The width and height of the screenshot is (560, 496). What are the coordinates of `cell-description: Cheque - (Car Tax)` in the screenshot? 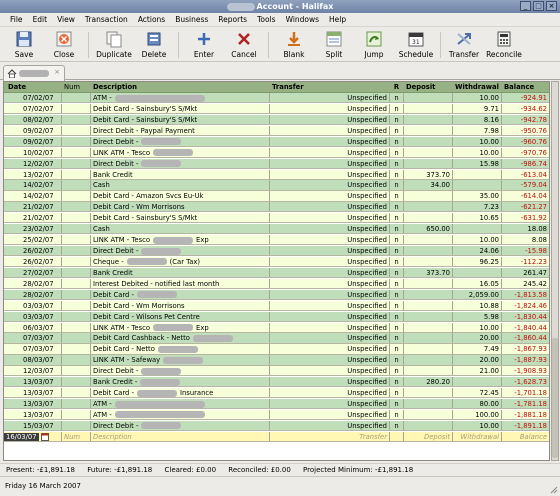 It's located at (180, 261).